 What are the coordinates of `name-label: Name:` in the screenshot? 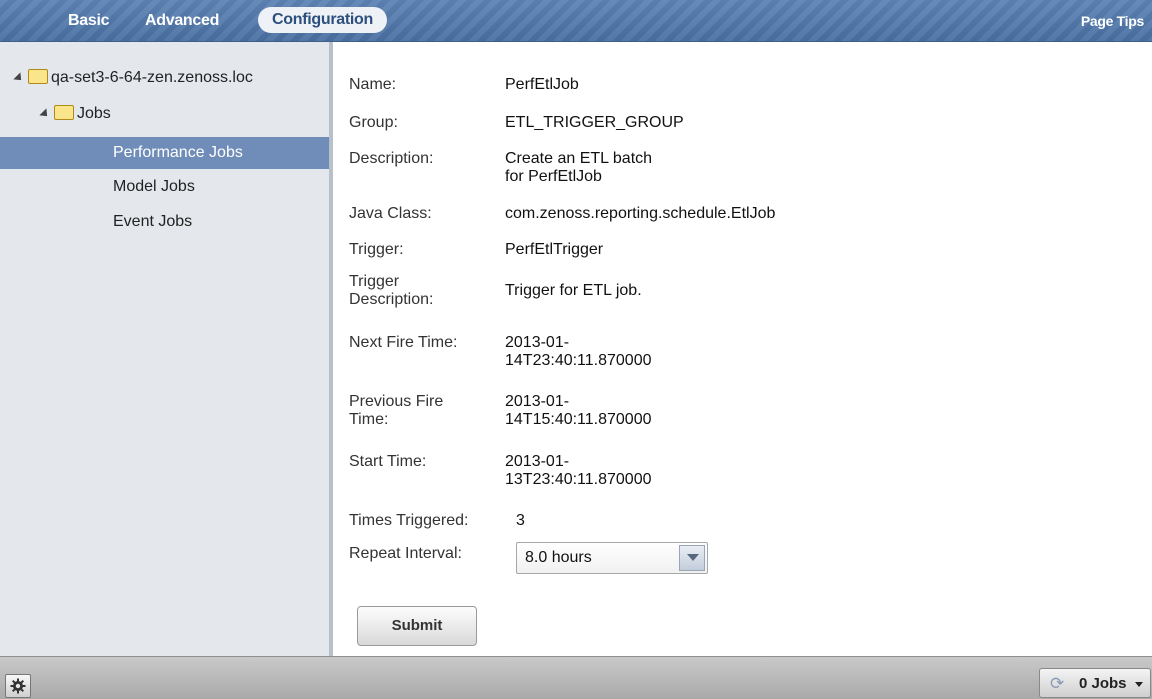 It's located at (373, 84).